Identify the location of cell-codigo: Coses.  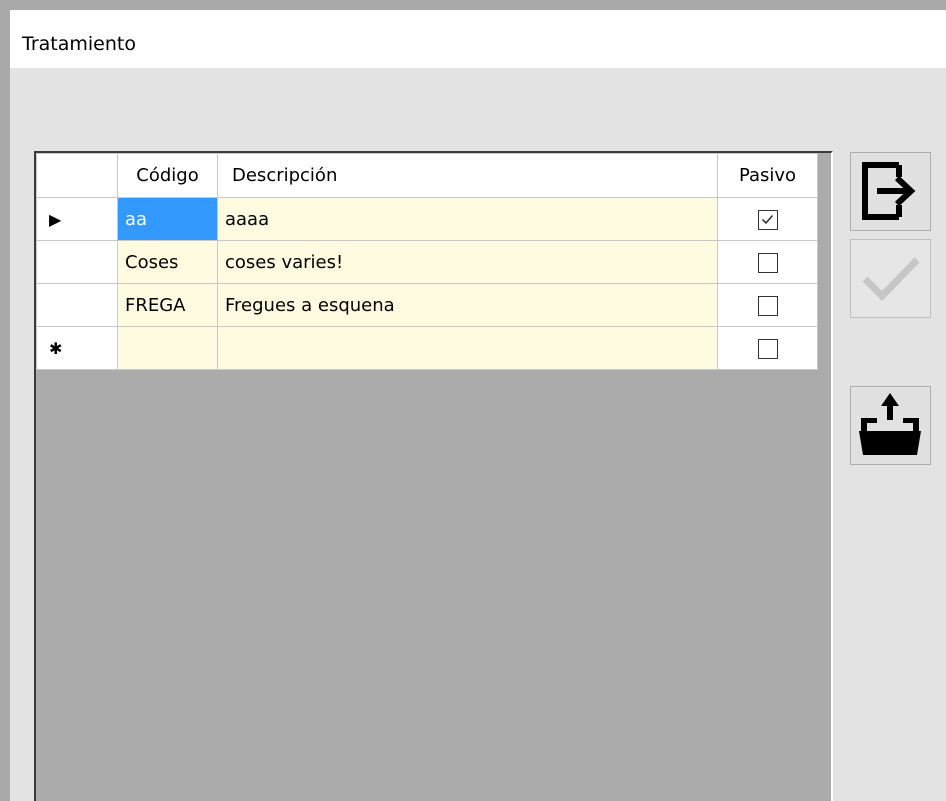
(167, 262).